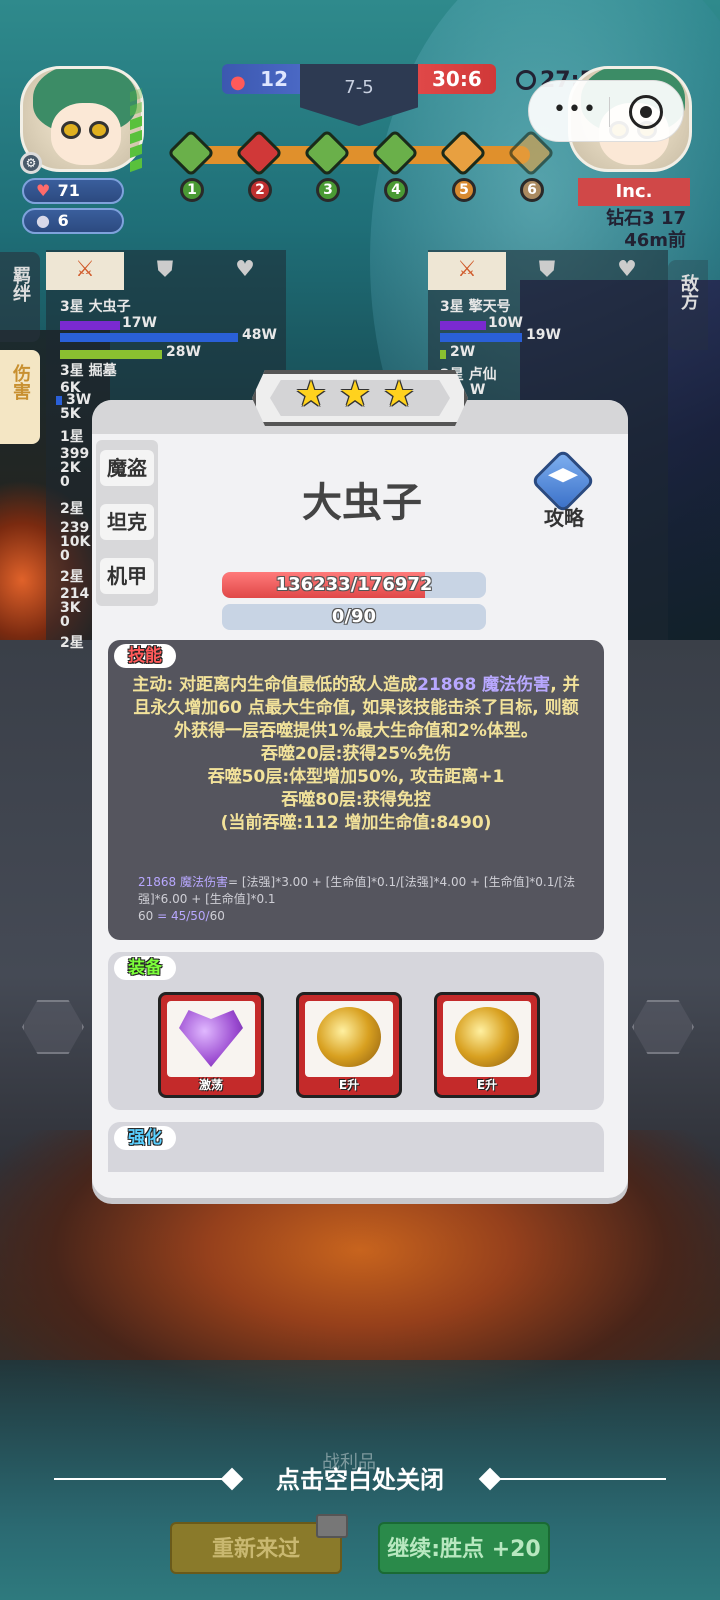 This screenshot has width=720, height=1600. What do you see at coordinates (139, 323) in the screenshot?
I see `damage-value: 17W` at bounding box center [139, 323].